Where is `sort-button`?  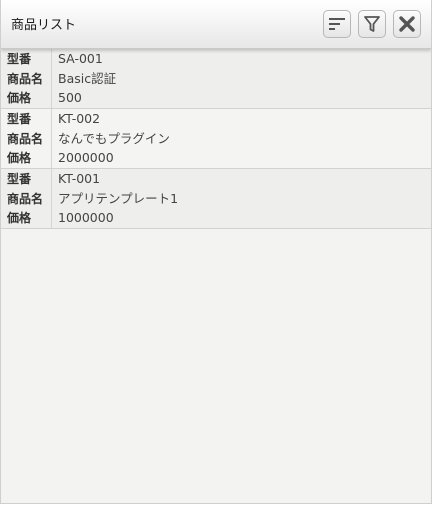
sort-button is located at coordinates (337, 24).